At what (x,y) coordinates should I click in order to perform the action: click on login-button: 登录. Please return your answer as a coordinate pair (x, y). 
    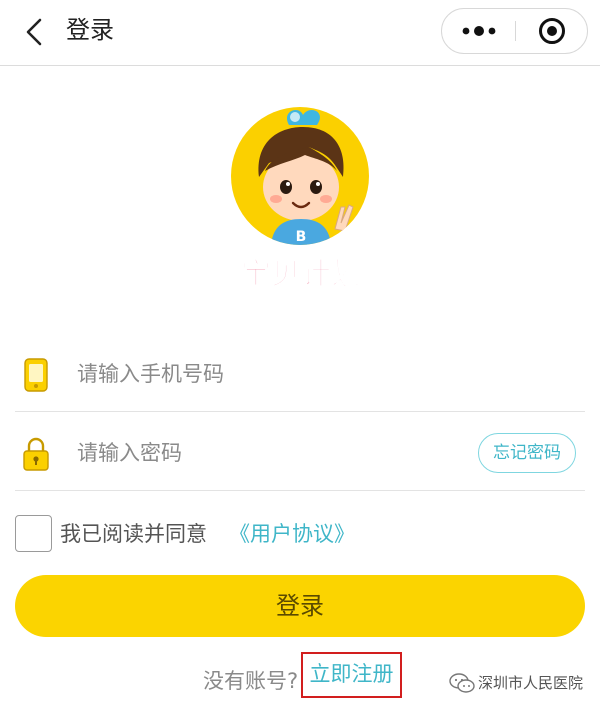
    Looking at the image, I should click on (300, 606).